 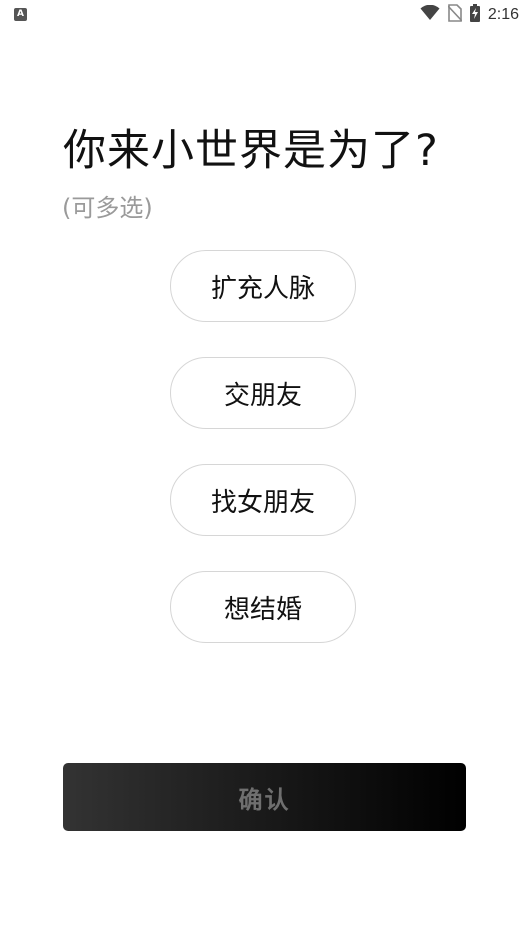 I want to click on wifi-icon, so click(x=430, y=14).